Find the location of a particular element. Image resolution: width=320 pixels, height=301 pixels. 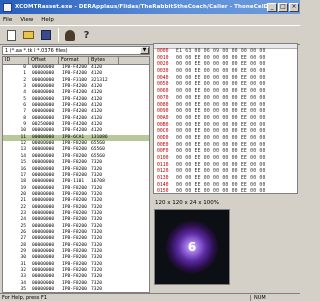

hex-row: 0000 E1 63 00 06 09 00 00 00 00 00 is located at coordinates (225, 52).